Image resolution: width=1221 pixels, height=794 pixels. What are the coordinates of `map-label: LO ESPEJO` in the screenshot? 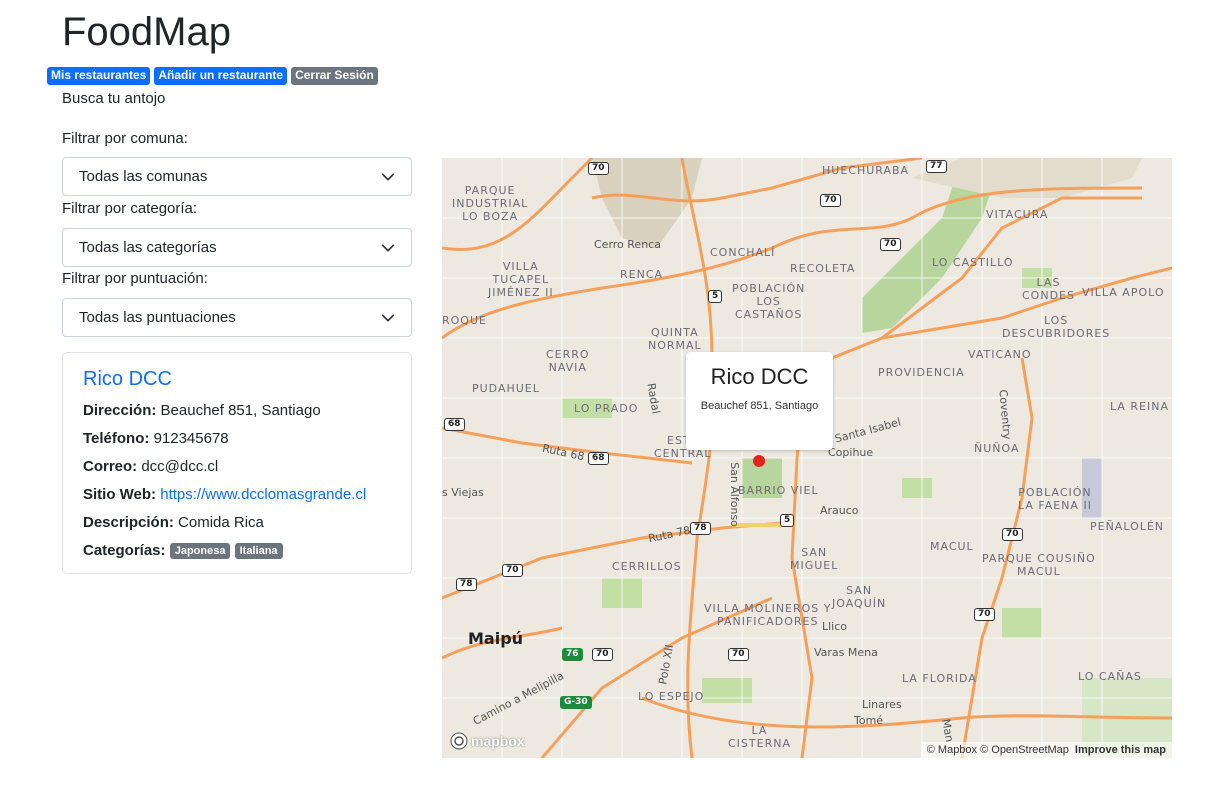 It's located at (671, 696).